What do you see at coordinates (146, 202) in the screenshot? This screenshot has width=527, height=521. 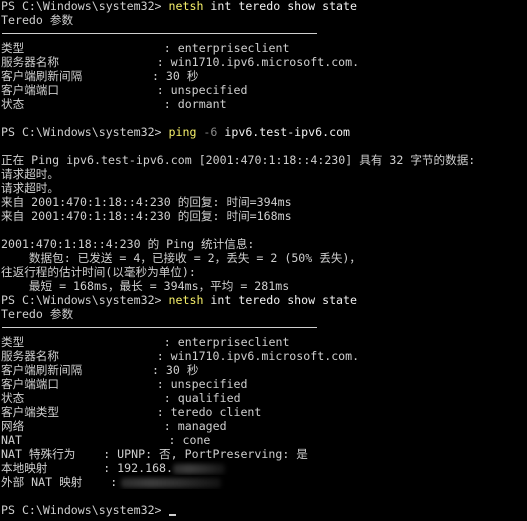 I see `output-line: 来自 2001:470:1:18::4:230 的回复: 时间=394ms` at bounding box center [146, 202].